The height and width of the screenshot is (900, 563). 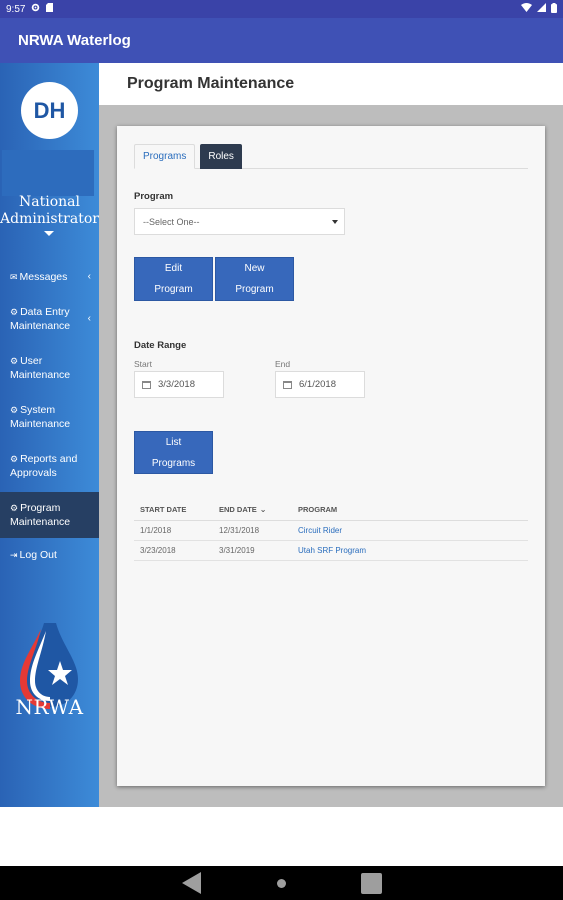 I want to click on start-date-field: 3/3/2018, so click(x=179, y=384).